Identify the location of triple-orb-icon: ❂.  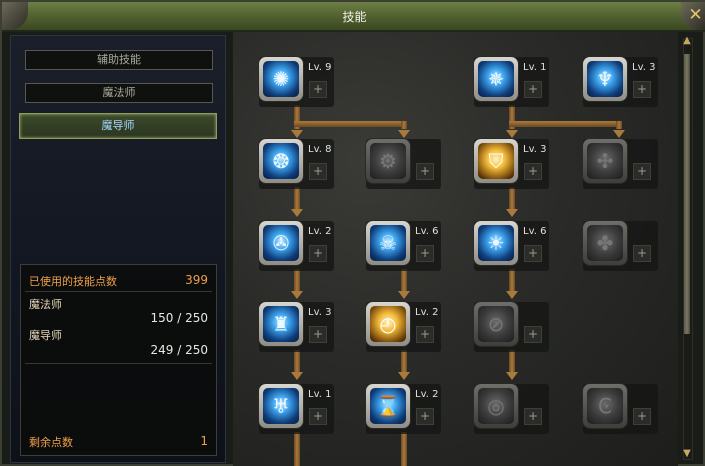
(281, 161).